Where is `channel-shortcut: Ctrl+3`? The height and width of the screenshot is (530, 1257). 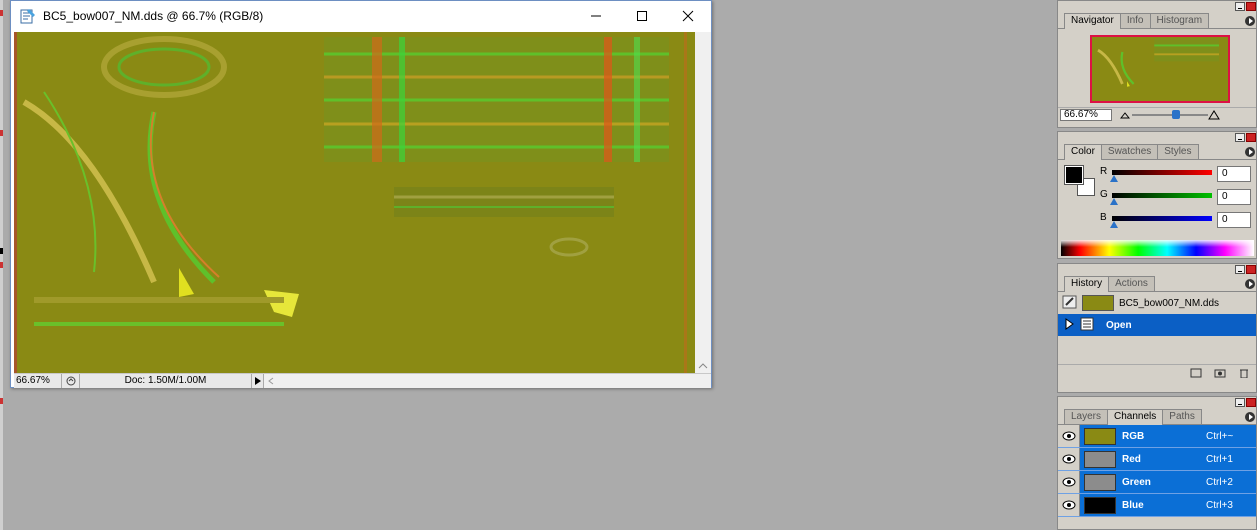
channel-shortcut: Ctrl+3 is located at coordinates (1219, 505).